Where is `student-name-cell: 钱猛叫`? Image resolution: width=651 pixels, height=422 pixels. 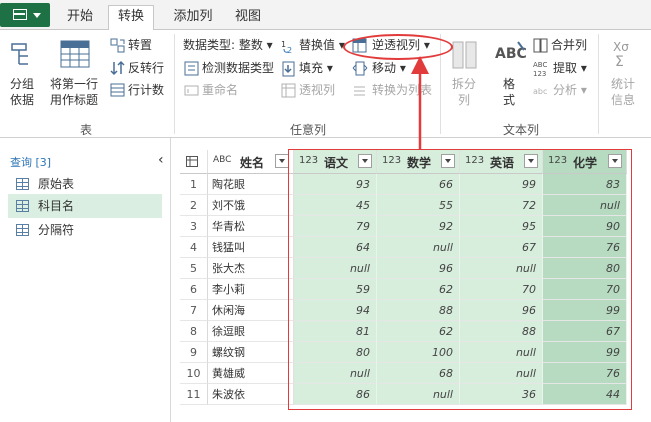 student-name-cell: 钱猛叫 is located at coordinates (251, 247).